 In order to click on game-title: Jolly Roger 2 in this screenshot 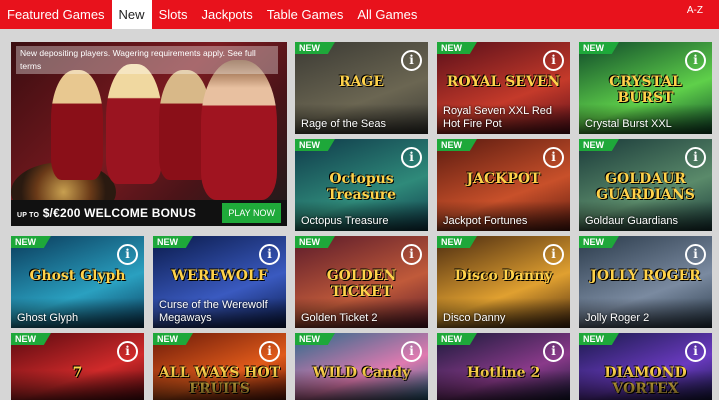, I will do `click(617, 318)`.